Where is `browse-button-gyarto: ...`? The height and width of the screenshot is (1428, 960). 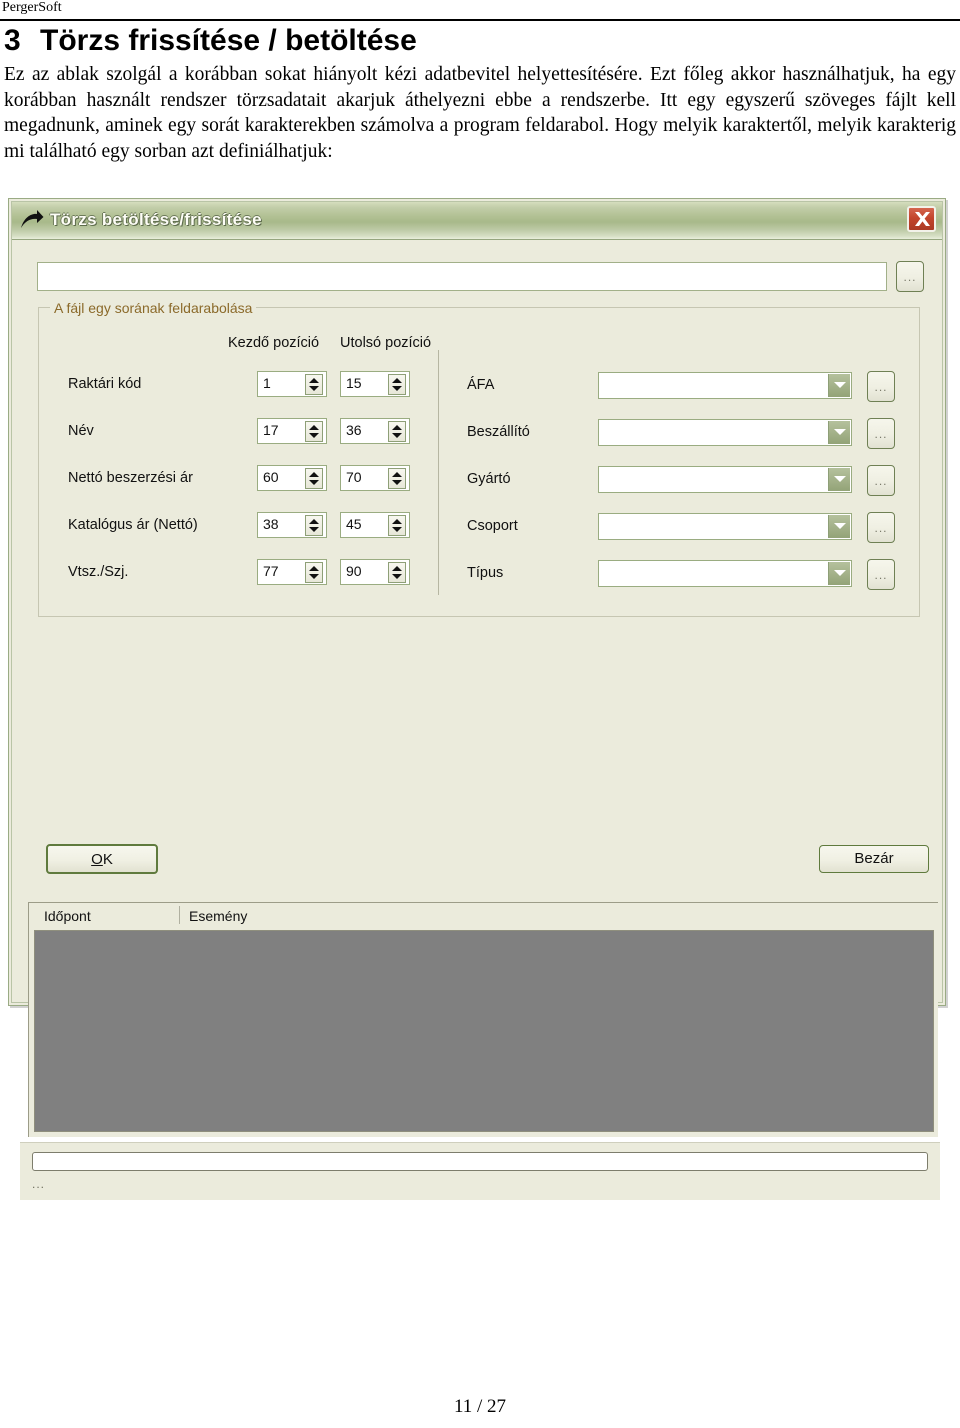
browse-button-gyarto: ... is located at coordinates (881, 480).